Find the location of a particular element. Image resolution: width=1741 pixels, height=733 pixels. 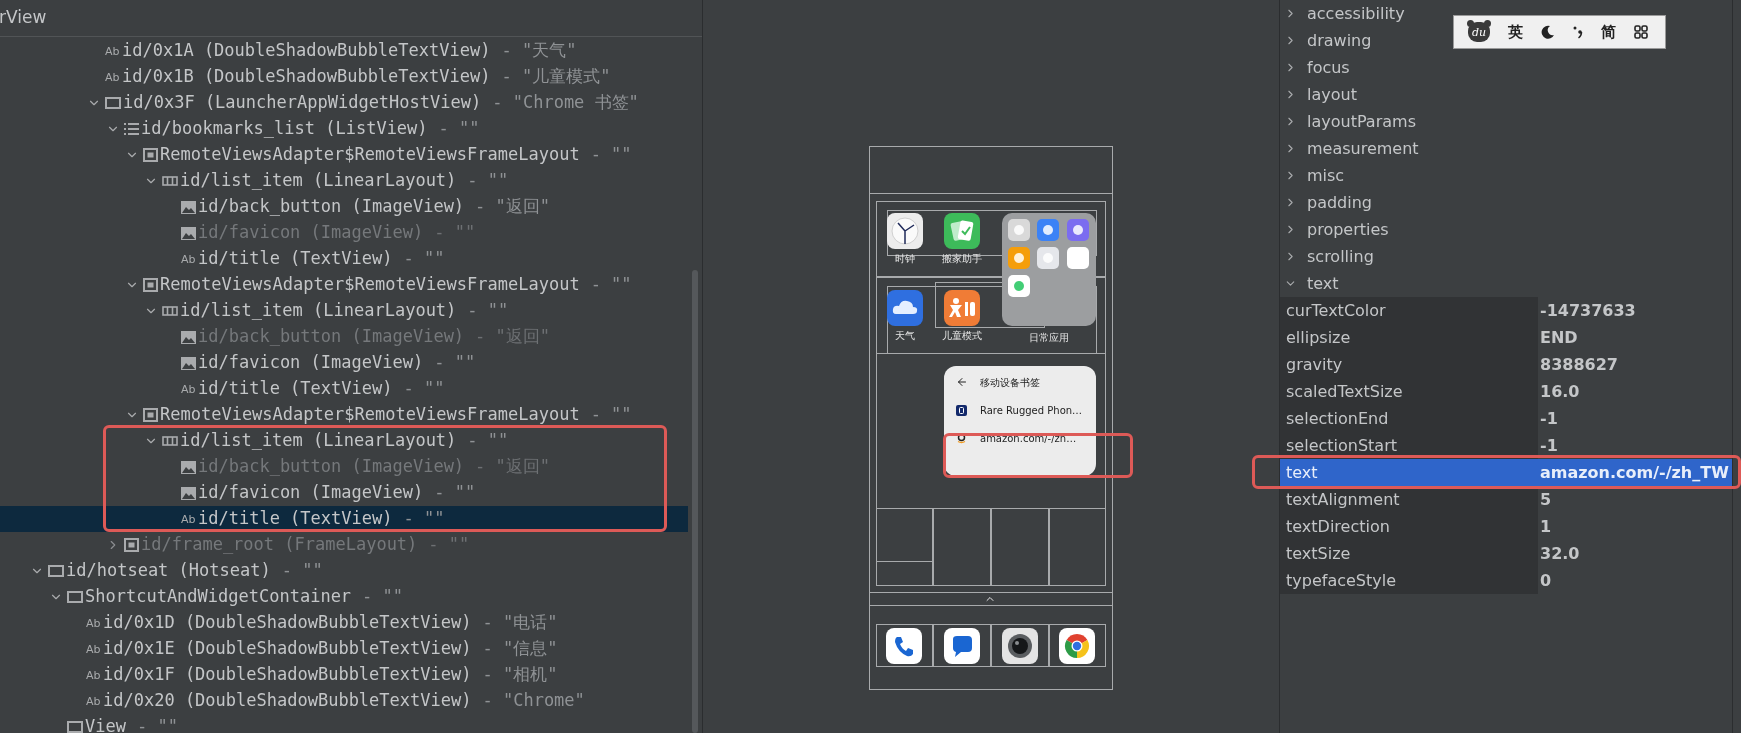

tree-row: id/0x3F (LauncherAppWidgetHostView) - "Chrome 书签" is located at coordinates (344, 103).